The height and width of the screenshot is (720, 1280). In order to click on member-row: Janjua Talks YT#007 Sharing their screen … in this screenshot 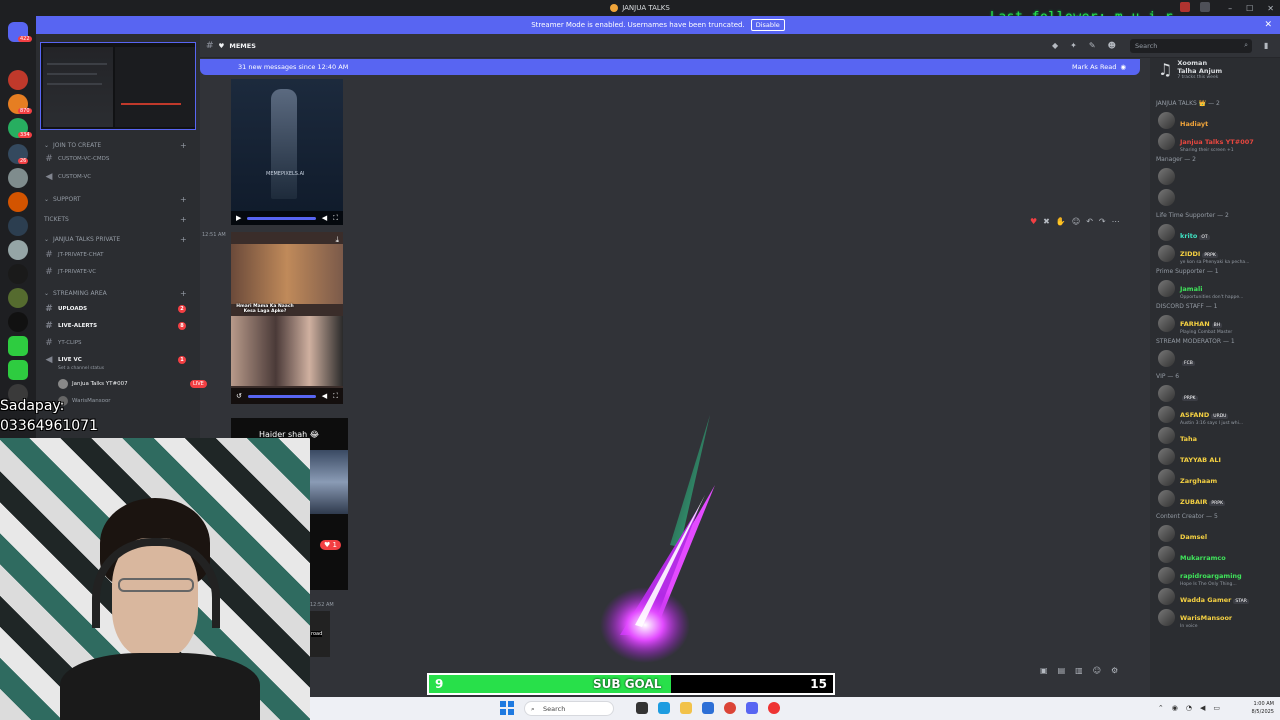, I will do `click(1218, 142)`.